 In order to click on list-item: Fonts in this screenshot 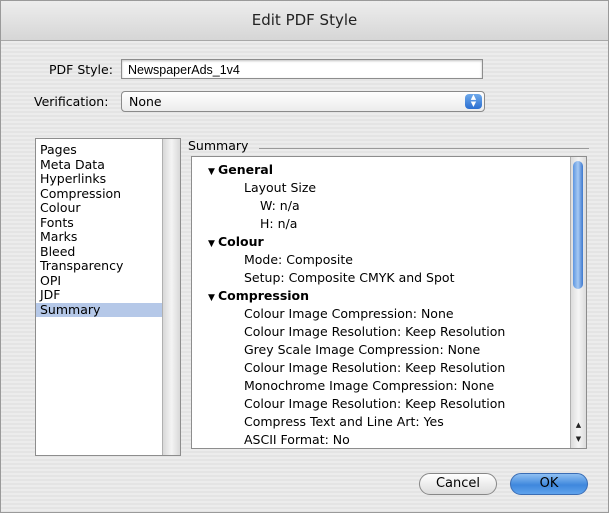, I will do `click(99, 223)`.